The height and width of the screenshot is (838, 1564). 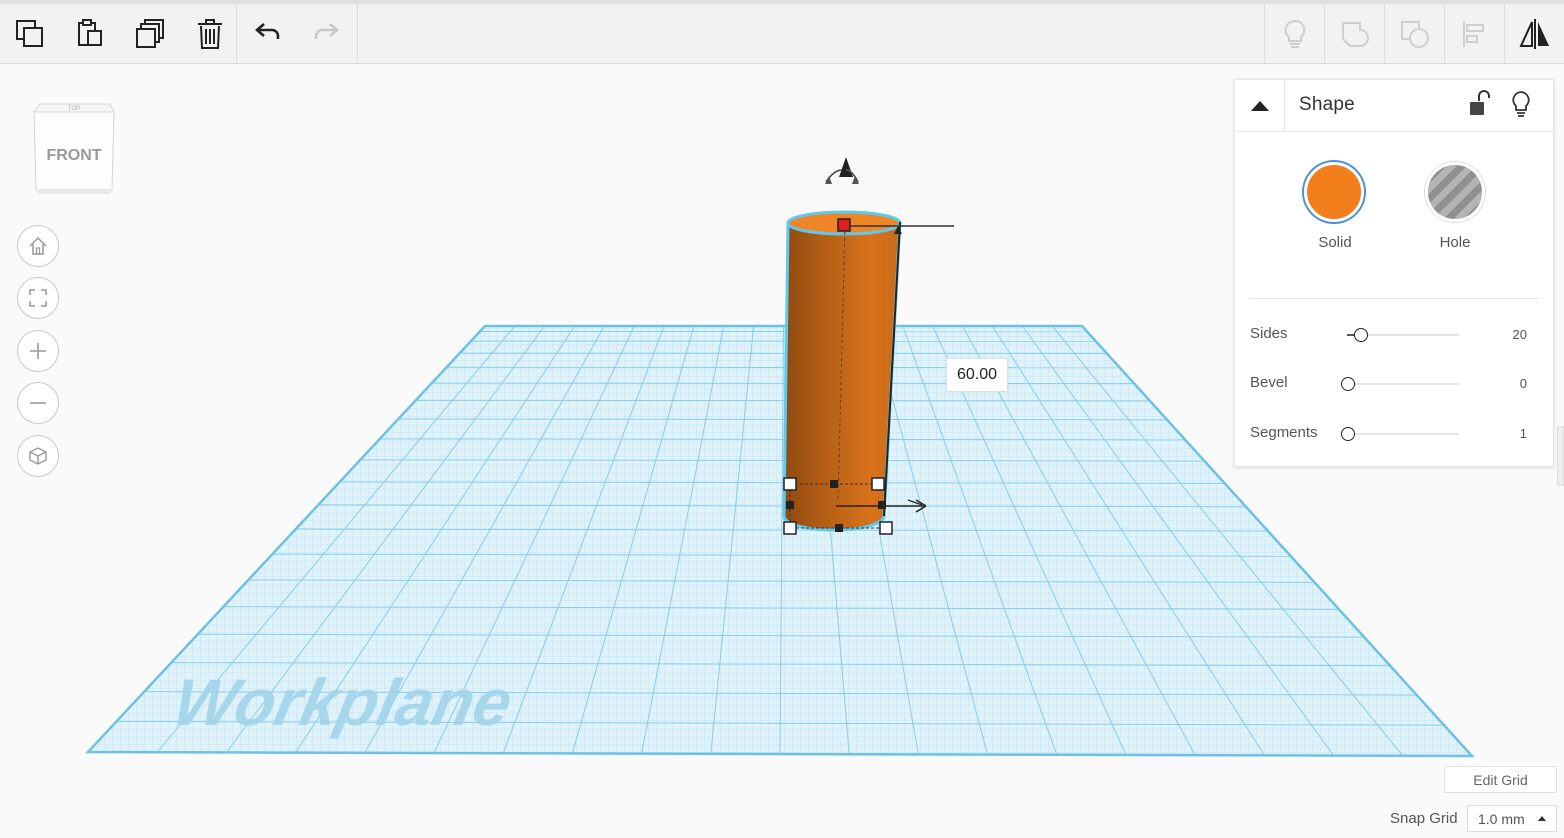 I want to click on history-tools, so click(x=297, y=34).